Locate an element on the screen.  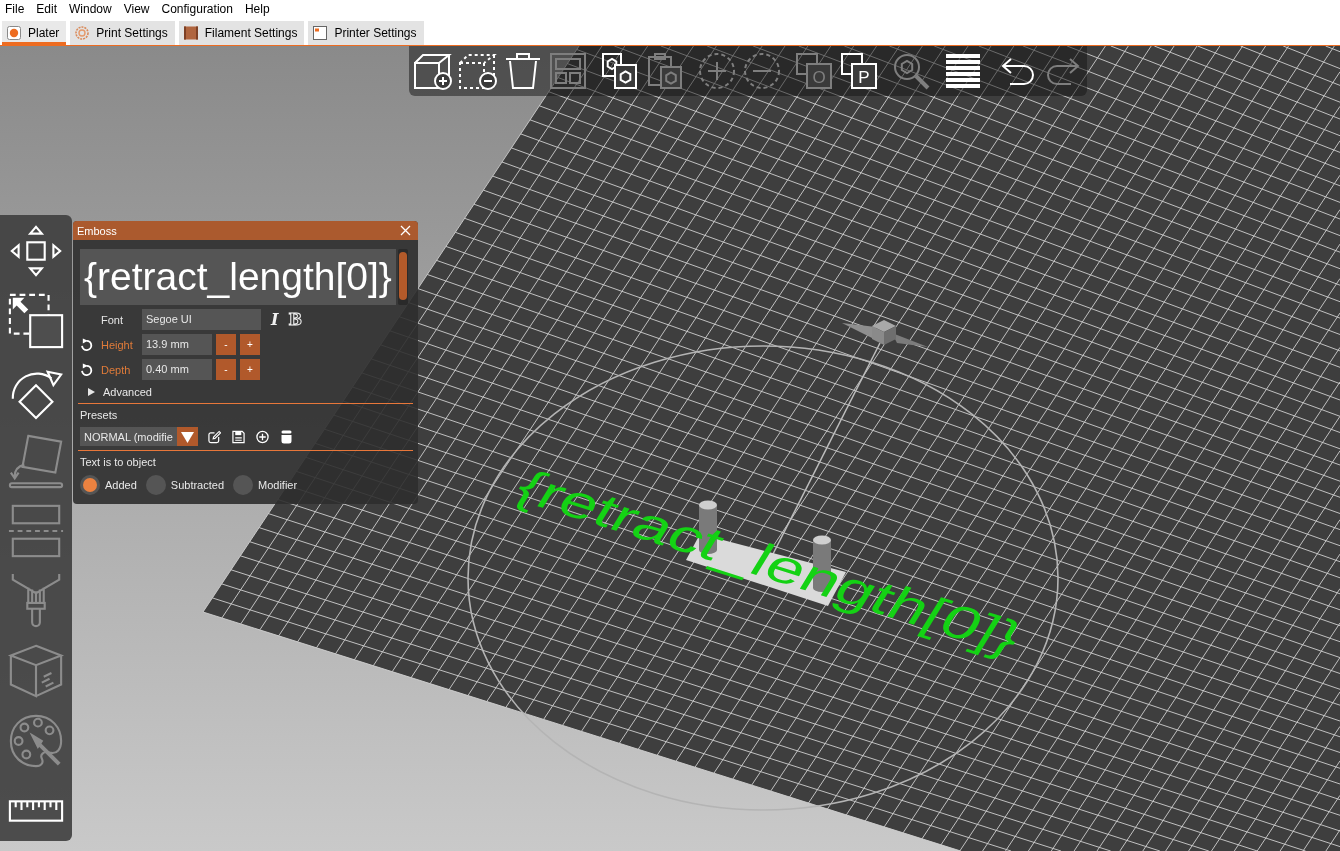
preset-dropdown: NORMAL (modifie is located at coordinates (139, 436).